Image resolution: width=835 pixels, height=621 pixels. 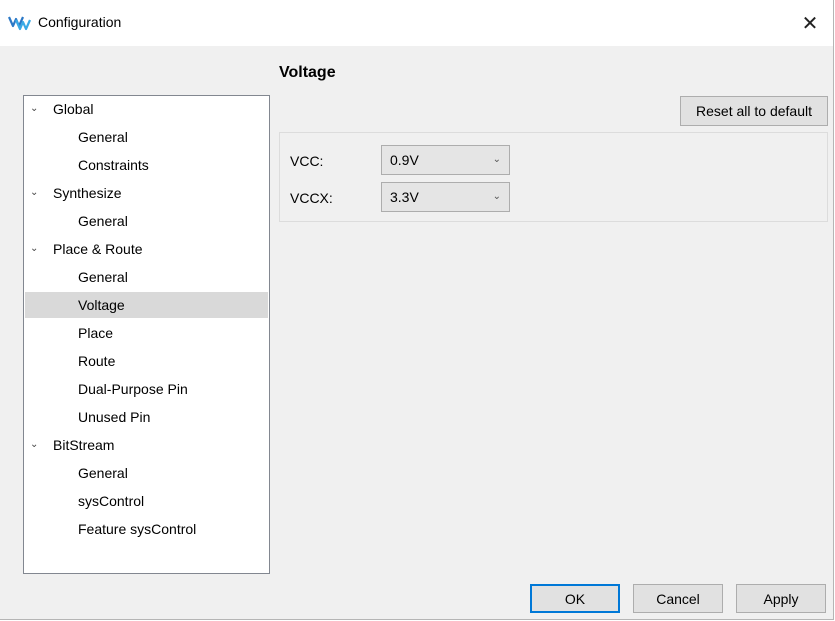 I want to click on tree-item-route: Route, so click(x=146, y=361).